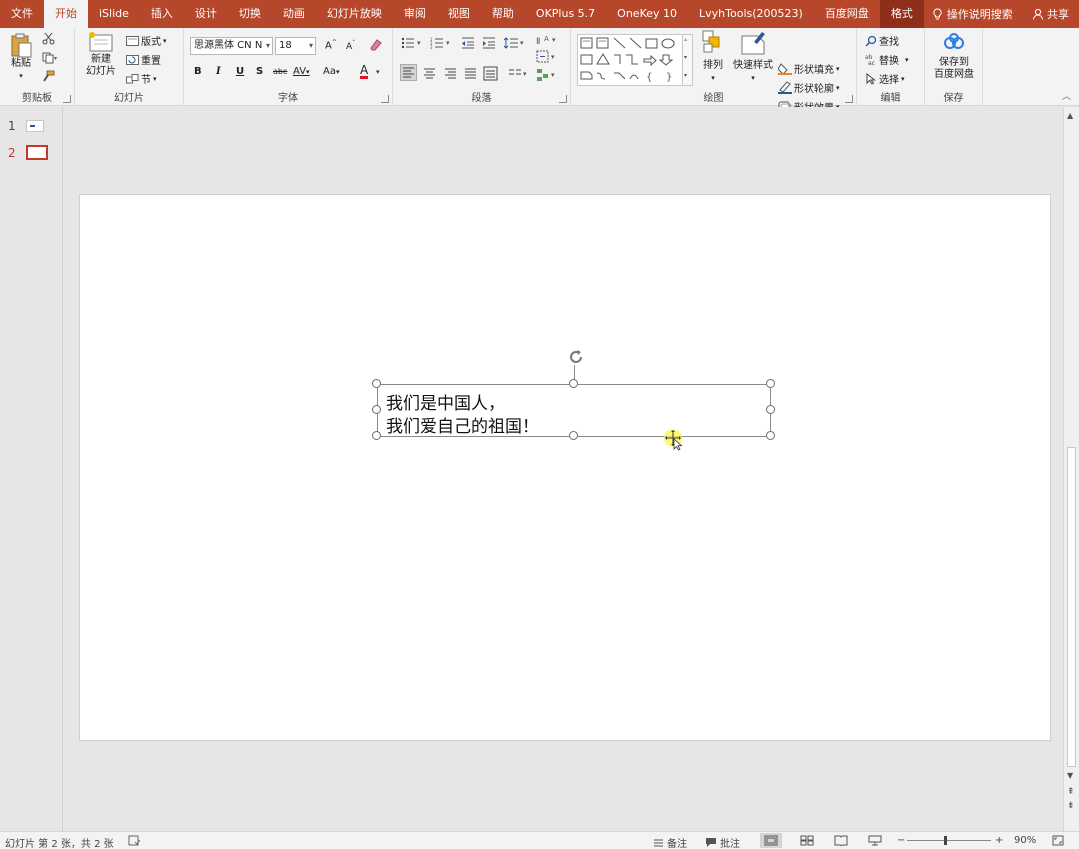 The image size is (1079, 849). What do you see at coordinates (66, 14) in the screenshot?
I see `tab-home: 开始` at bounding box center [66, 14].